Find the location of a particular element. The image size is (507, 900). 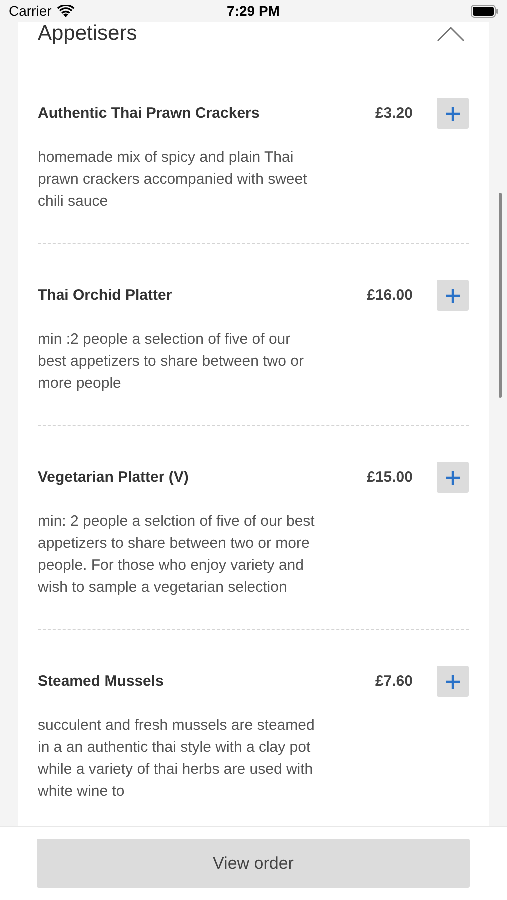

section-title: Appetisers is located at coordinates (88, 34).